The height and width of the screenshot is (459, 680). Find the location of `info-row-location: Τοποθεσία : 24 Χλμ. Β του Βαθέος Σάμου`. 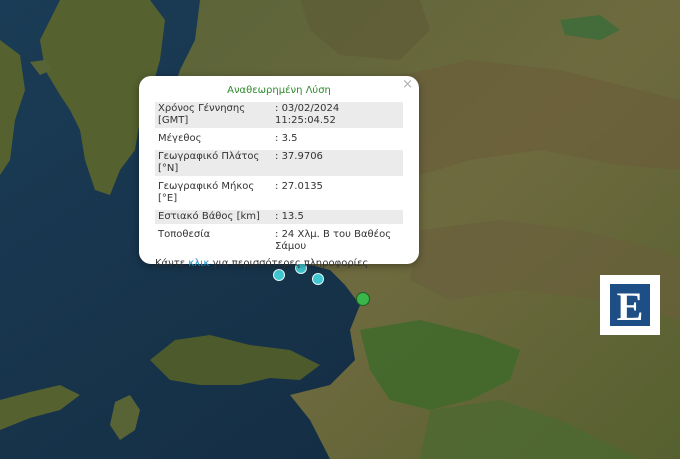

info-row-location: Τοποθεσία : 24 Χλμ. Β του Βαθέος Σάμου is located at coordinates (279, 241).